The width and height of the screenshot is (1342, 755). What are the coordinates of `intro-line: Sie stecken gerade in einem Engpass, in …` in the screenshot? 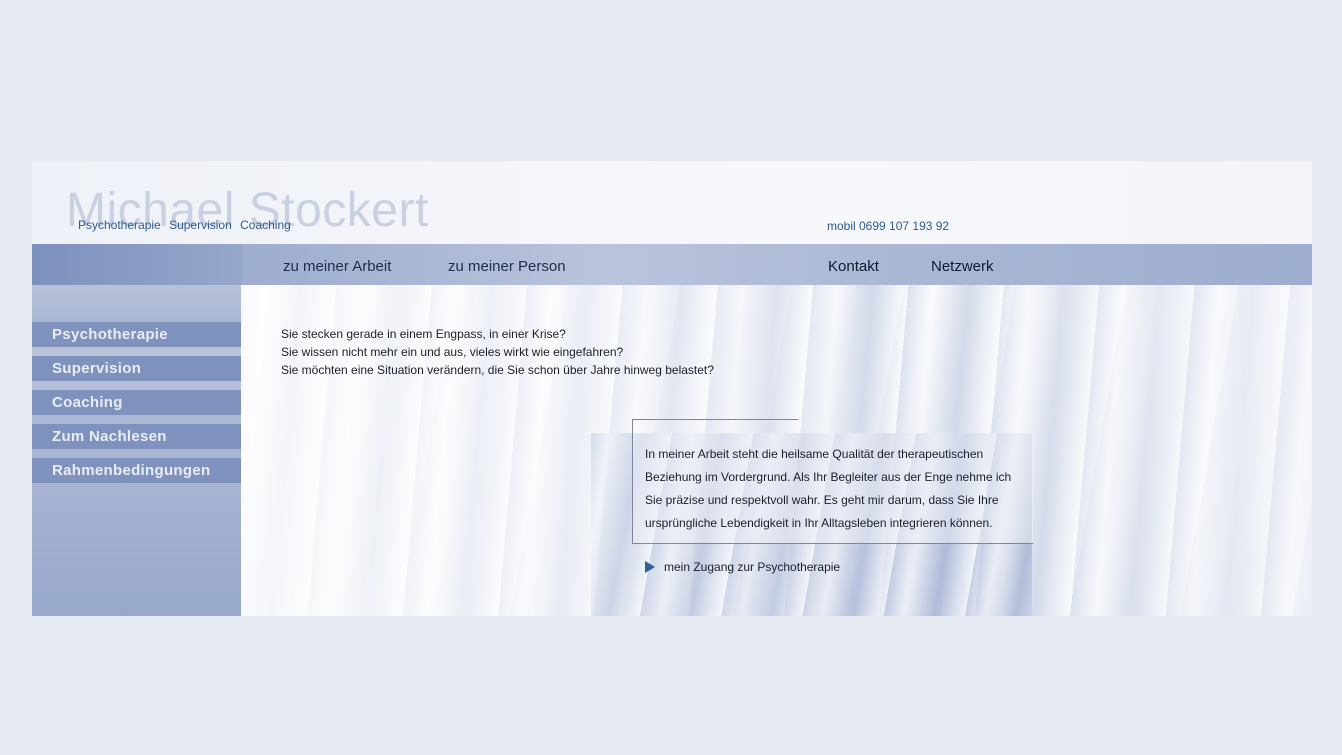 It's located at (423, 334).